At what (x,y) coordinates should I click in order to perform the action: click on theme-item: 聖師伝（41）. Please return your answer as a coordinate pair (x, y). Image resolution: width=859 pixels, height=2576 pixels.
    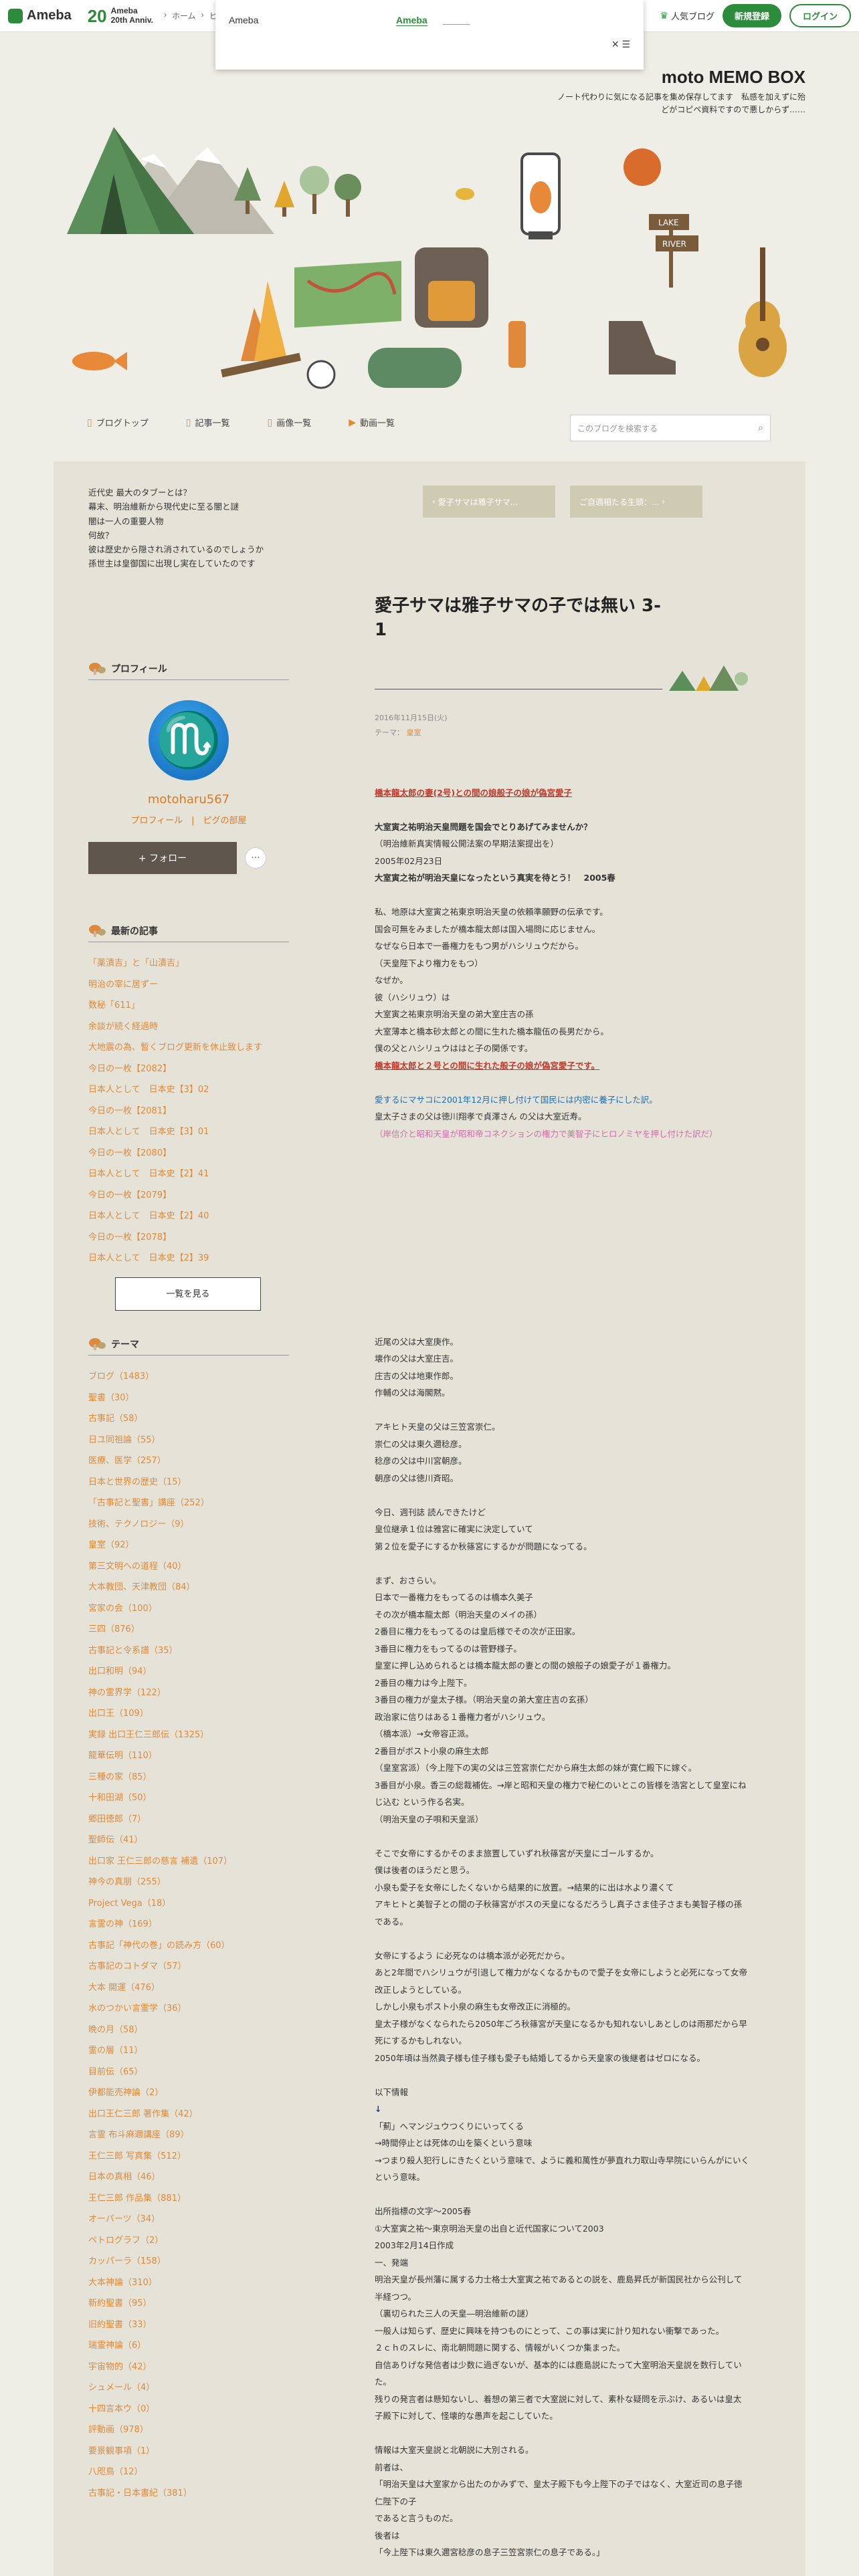
    Looking at the image, I should click on (188, 1840).